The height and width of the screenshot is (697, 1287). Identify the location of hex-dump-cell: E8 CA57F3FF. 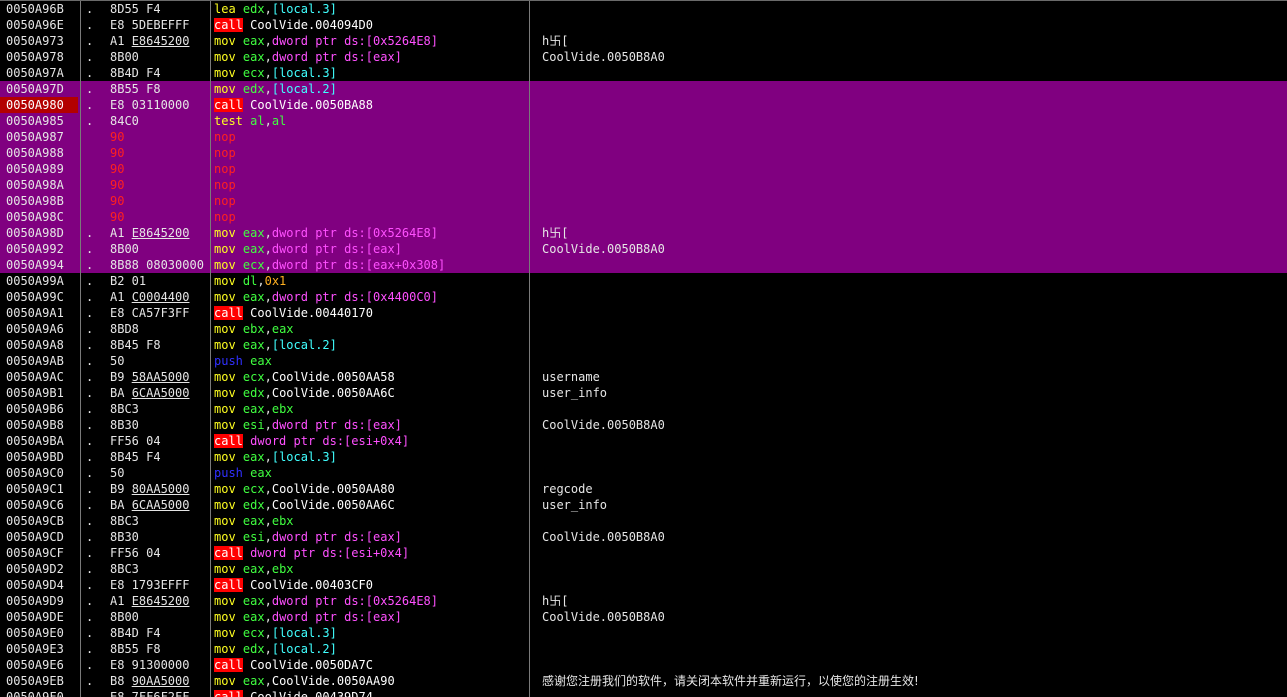
(160, 313).